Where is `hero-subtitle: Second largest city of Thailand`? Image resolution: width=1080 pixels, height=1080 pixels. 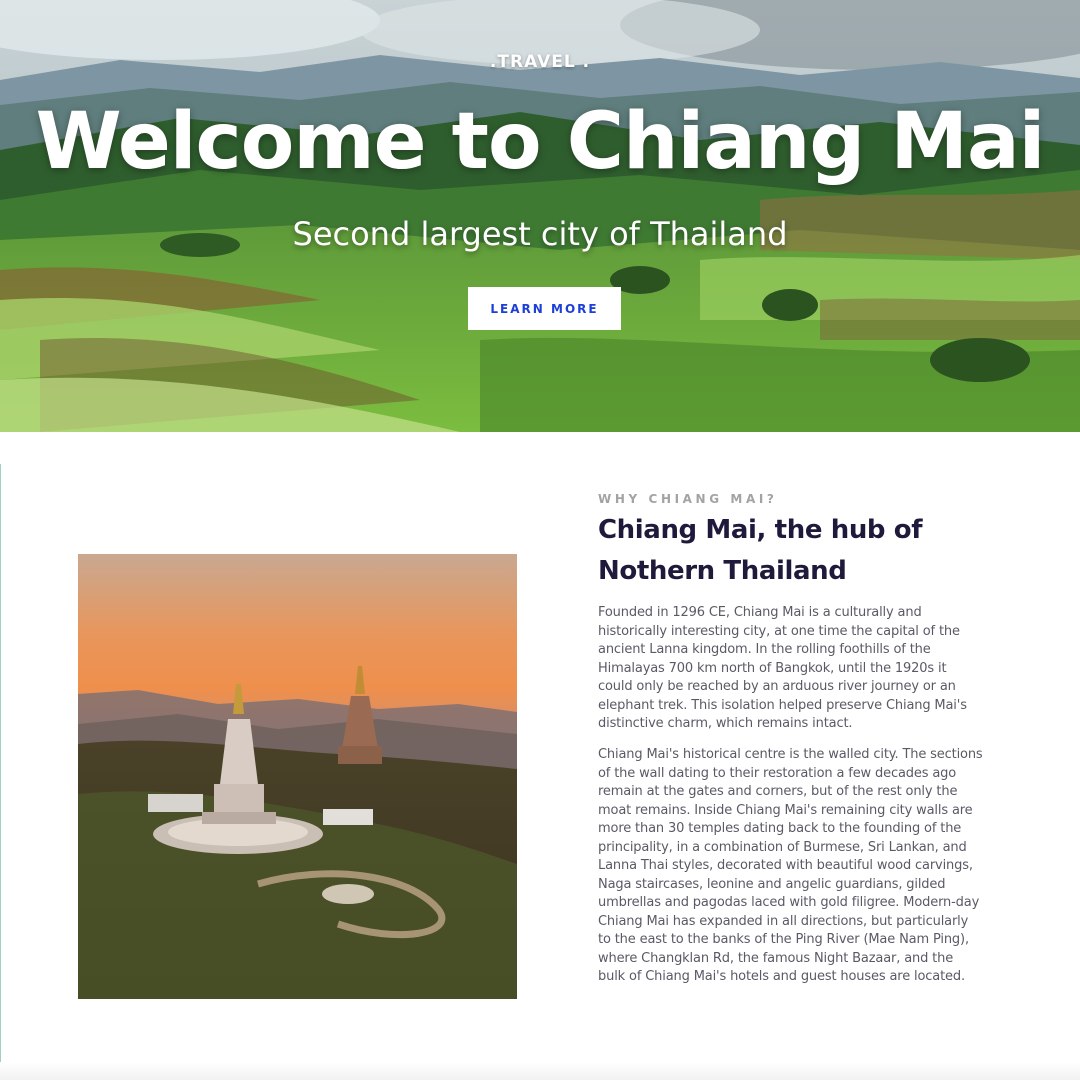 hero-subtitle: Second largest city of Thailand is located at coordinates (540, 234).